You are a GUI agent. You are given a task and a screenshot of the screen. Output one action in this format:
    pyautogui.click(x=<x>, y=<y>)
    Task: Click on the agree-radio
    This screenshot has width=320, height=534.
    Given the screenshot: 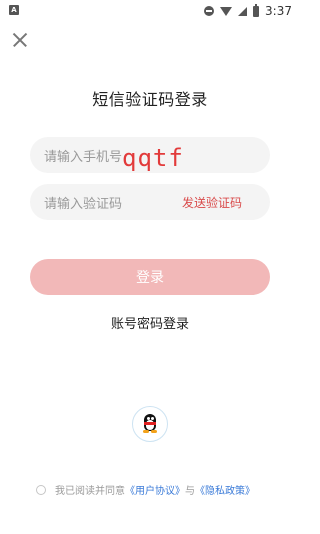 What is the action you would take?
    pyautogui.click(x=41, y=489)
    